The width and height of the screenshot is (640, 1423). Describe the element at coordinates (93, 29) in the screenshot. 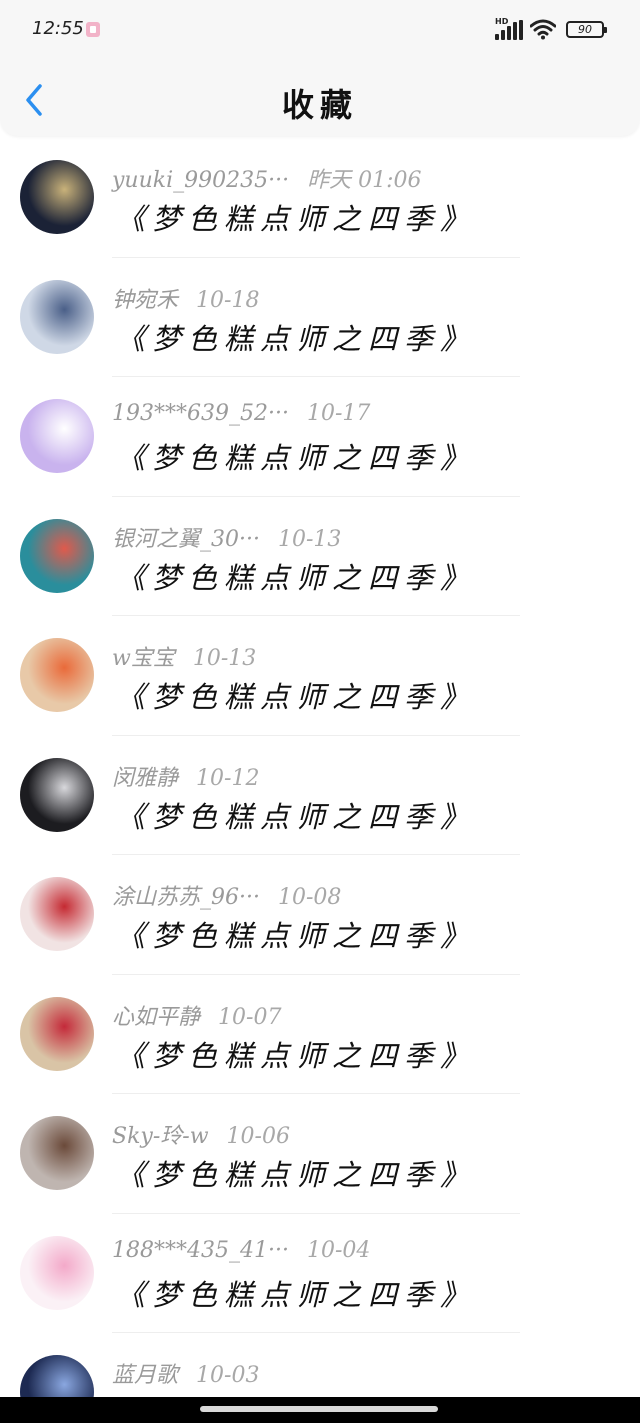

I see `notification-app-icon` at that location.